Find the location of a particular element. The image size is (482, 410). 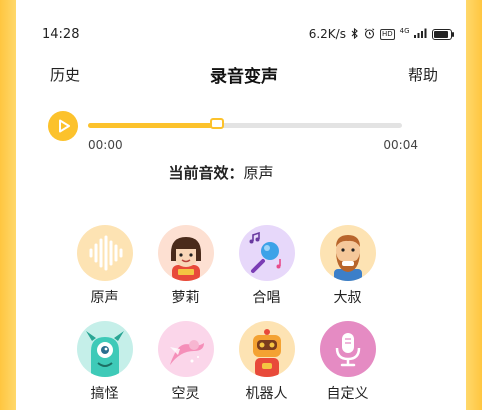

signal-4g-label: 4G is located at coordinates (404, 31).